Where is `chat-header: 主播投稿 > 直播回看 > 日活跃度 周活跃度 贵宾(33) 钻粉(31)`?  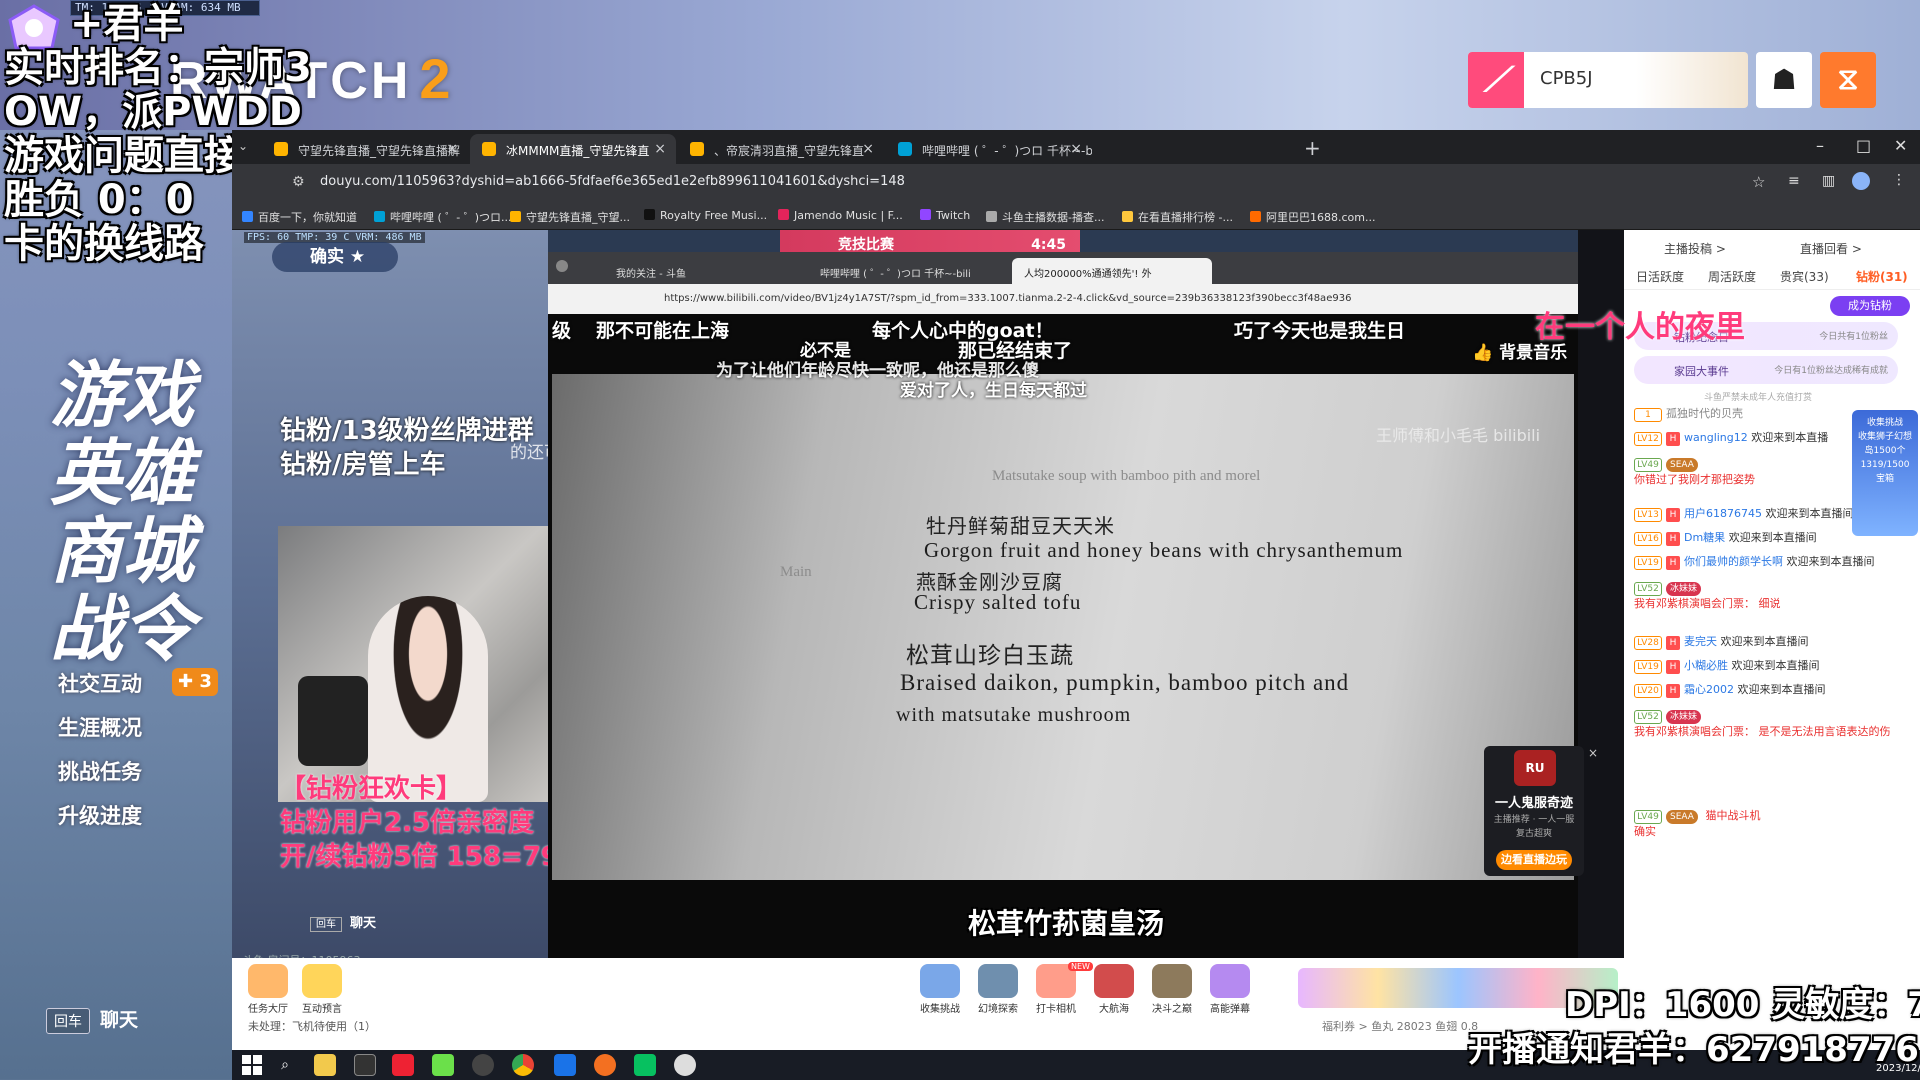 chat-header: 主播投稿 > 直播回看 > 日活跃度 周活跃度 贵宾(33) 钻粉(31) is located at coordinates (1772, 260).